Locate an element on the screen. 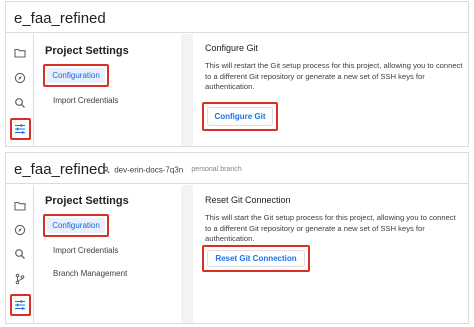 Image resolution: width=474 pixels, height=327 pixels. git-branch-icon is located at coordinates (20, 279).